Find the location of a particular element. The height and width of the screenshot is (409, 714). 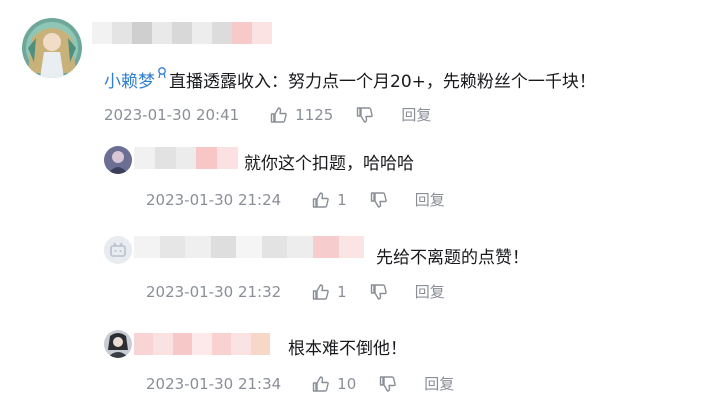

reply-1-like-button: 1 is located at coordinates (329, 200).